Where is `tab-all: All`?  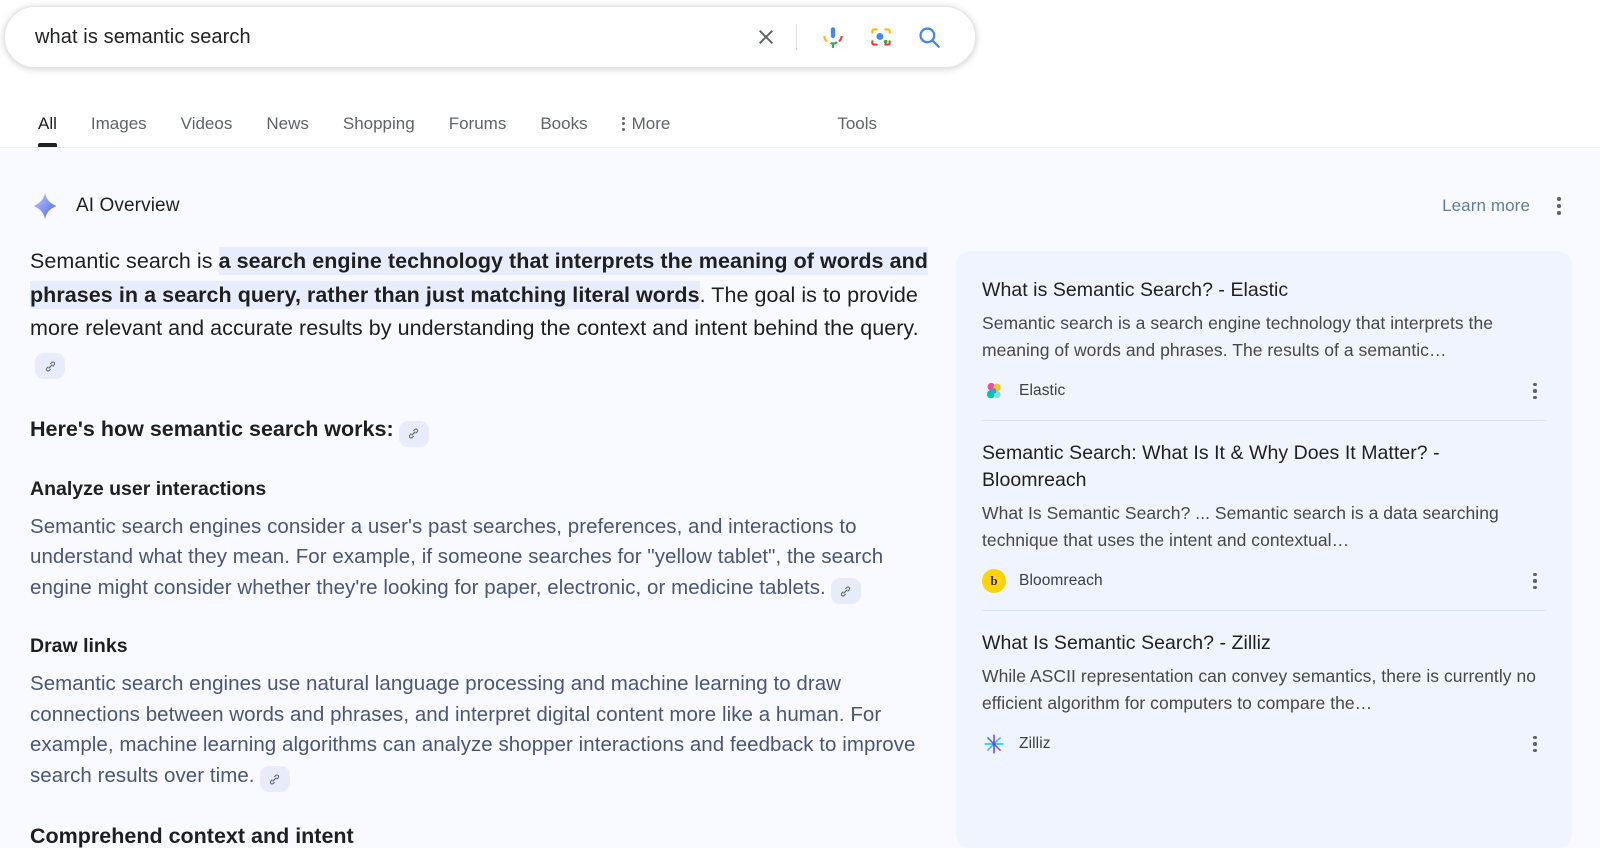
tab-all: All is located at coordinates (51, 123).